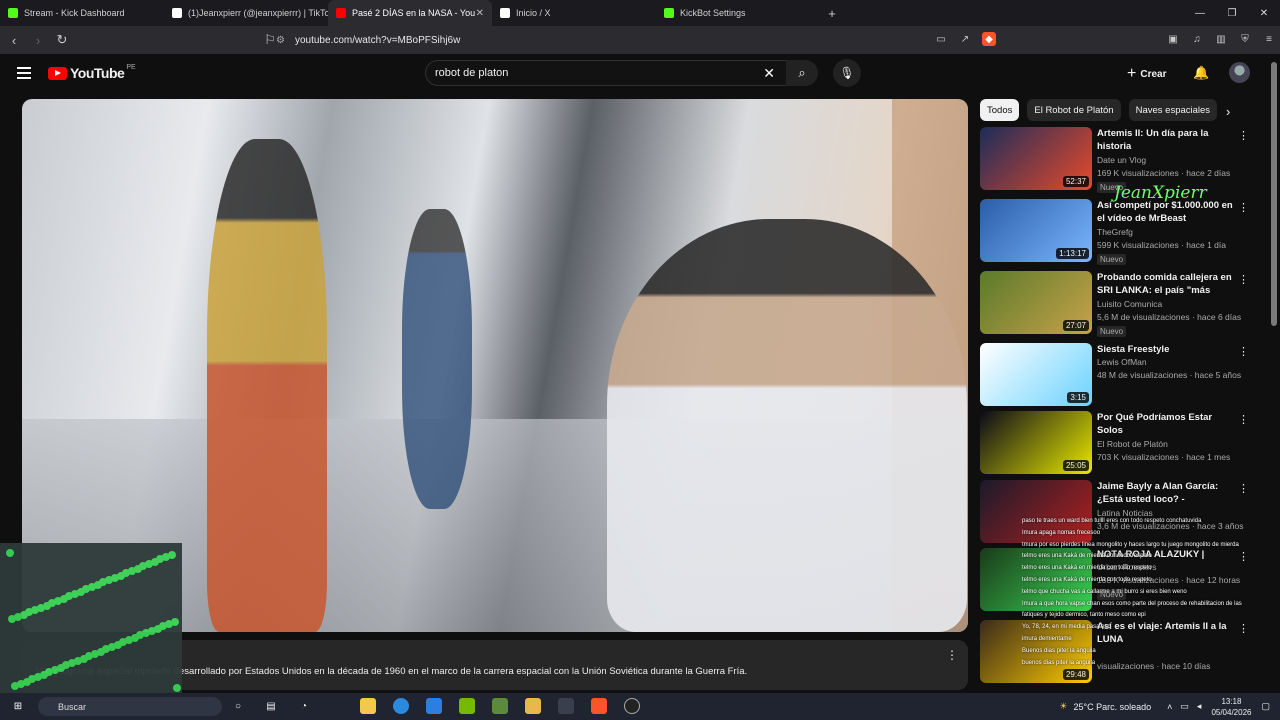 The width and height of the screenshot is (1280, 720). I want to click on taskbar-search-input: Buscar, so click(130, 706).